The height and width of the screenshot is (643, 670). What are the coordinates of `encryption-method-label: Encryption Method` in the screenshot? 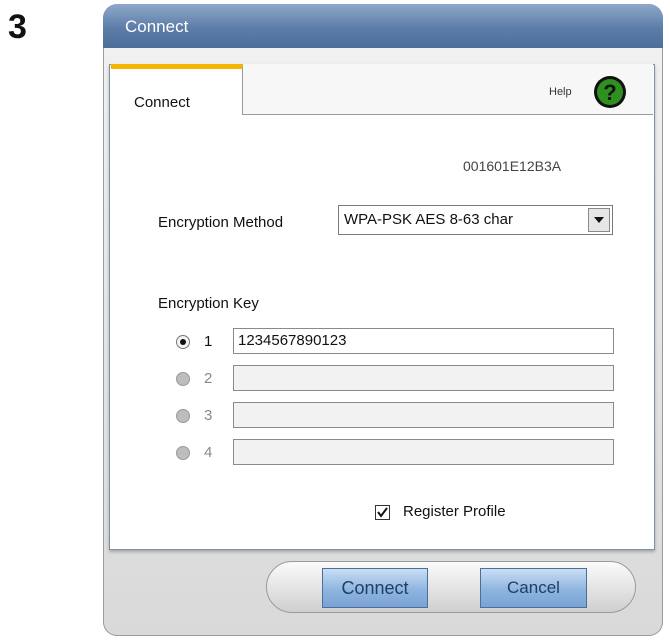 It's located at (221, 222).